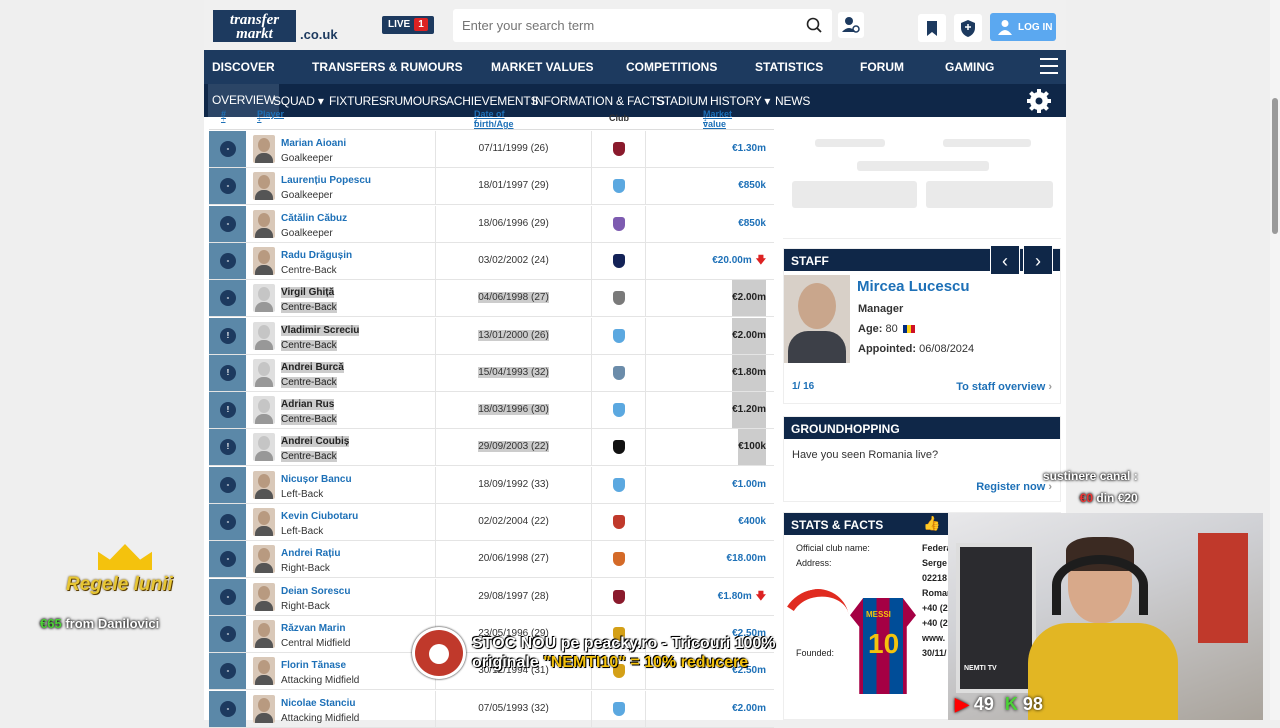 The height and width of the screenshot is (728, 1280). Describe the element at coordinates (223, 116) in the screenshot. I see `header-number: # ↑` at that location.